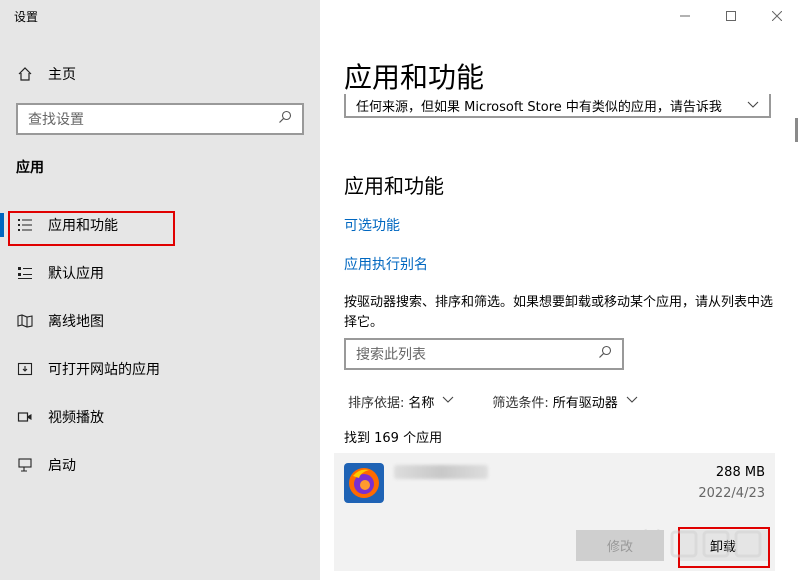  What do you see at coordinates (441, 472) in the screenshot?
I see `app-name-blurred` at bounding box center [441, 472].